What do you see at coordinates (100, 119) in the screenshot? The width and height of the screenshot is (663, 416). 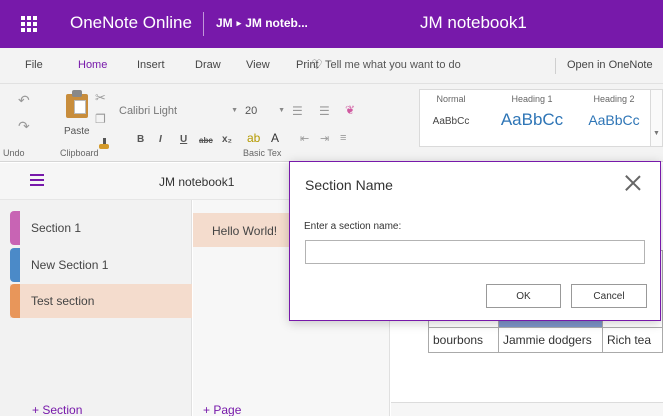 I see `copy-icon: ❐` at bounding box center [100, 119].